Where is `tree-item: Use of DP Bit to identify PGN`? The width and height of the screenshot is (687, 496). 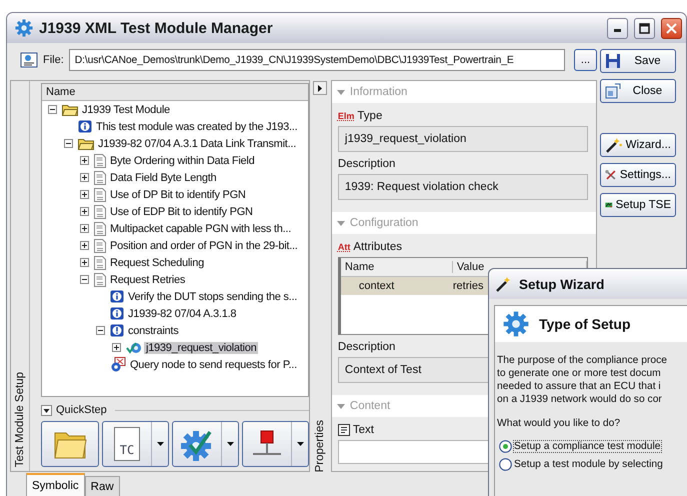 tree-item: Use of DP Bit to identify PGN is located at coordinates (178, 194).